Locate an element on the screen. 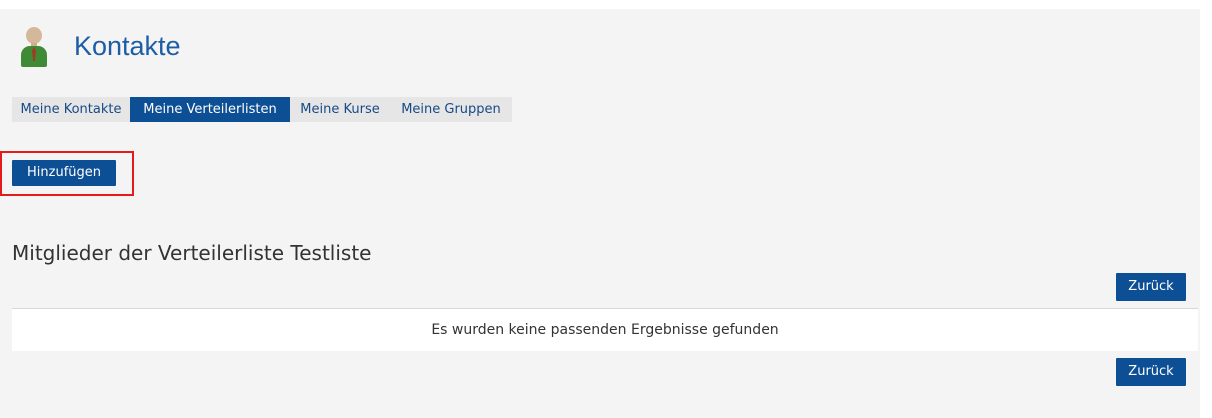 This screenshot has height=418, width=1212. page-title: Kontakte is located at coordinates (127, 45).